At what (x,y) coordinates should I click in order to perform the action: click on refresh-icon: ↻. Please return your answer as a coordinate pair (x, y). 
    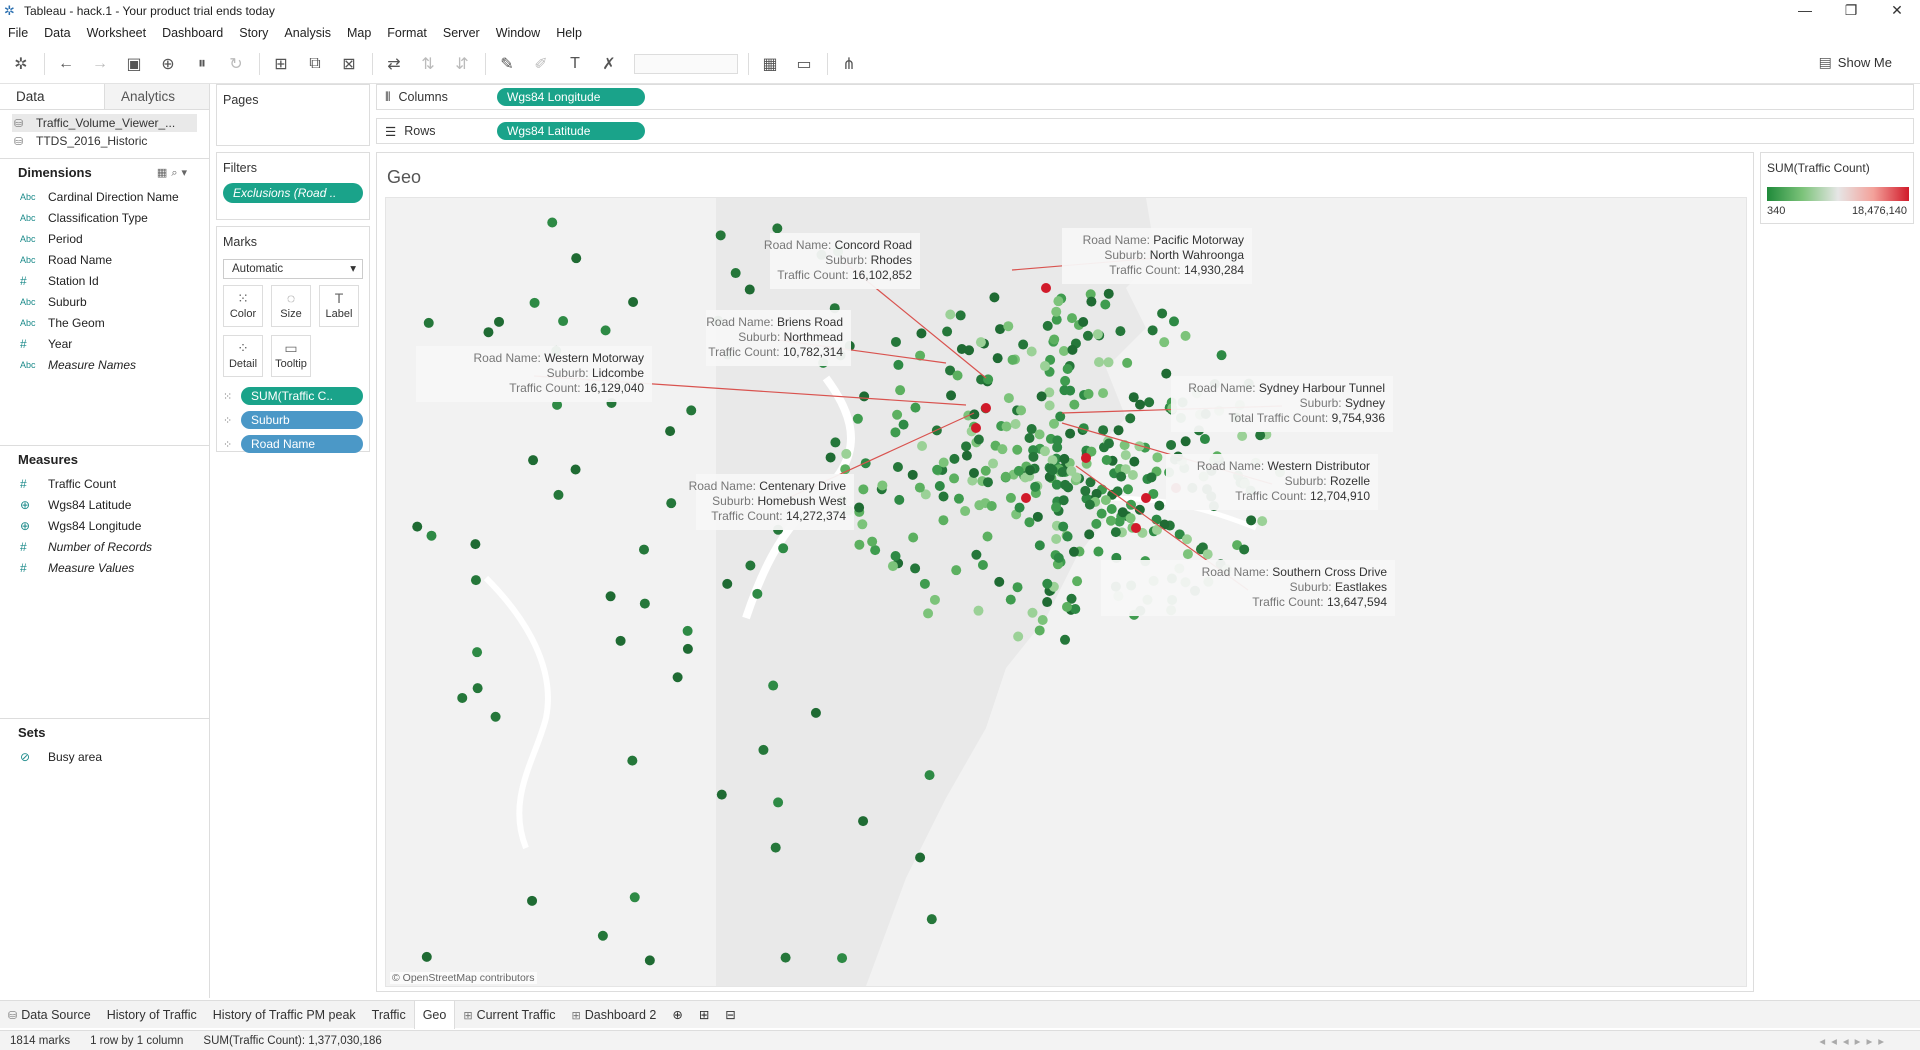
    Looking at the image, I should click on (236, 64).